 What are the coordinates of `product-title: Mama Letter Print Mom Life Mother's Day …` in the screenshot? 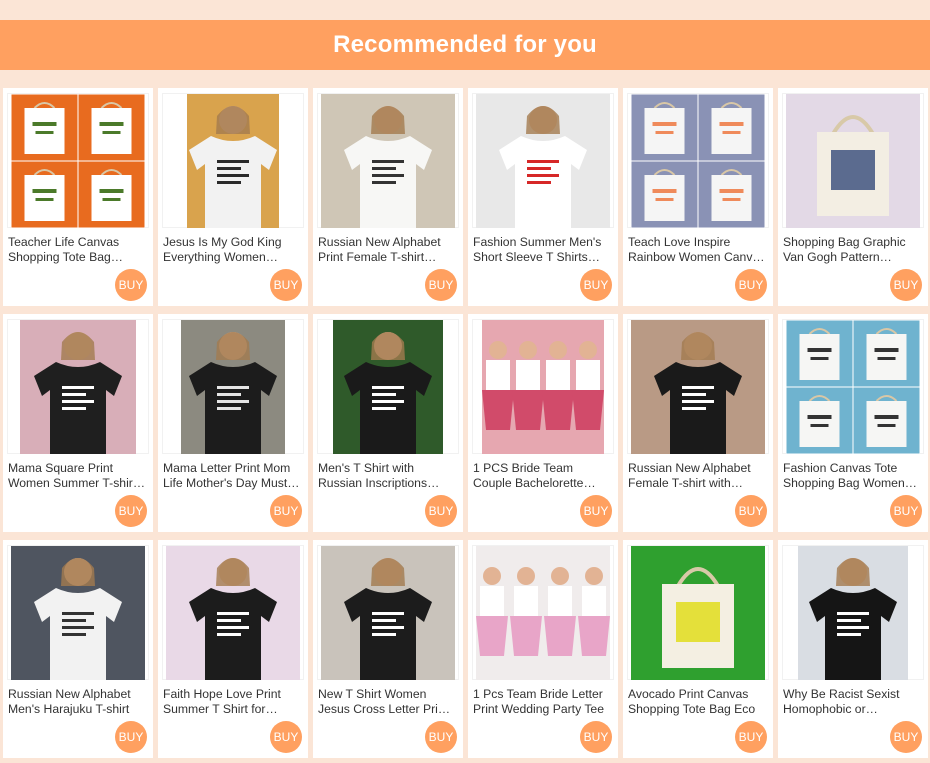 It's located at (232, 476).